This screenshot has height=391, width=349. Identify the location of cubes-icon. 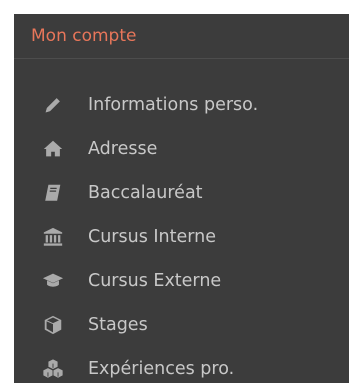
(53, 369).